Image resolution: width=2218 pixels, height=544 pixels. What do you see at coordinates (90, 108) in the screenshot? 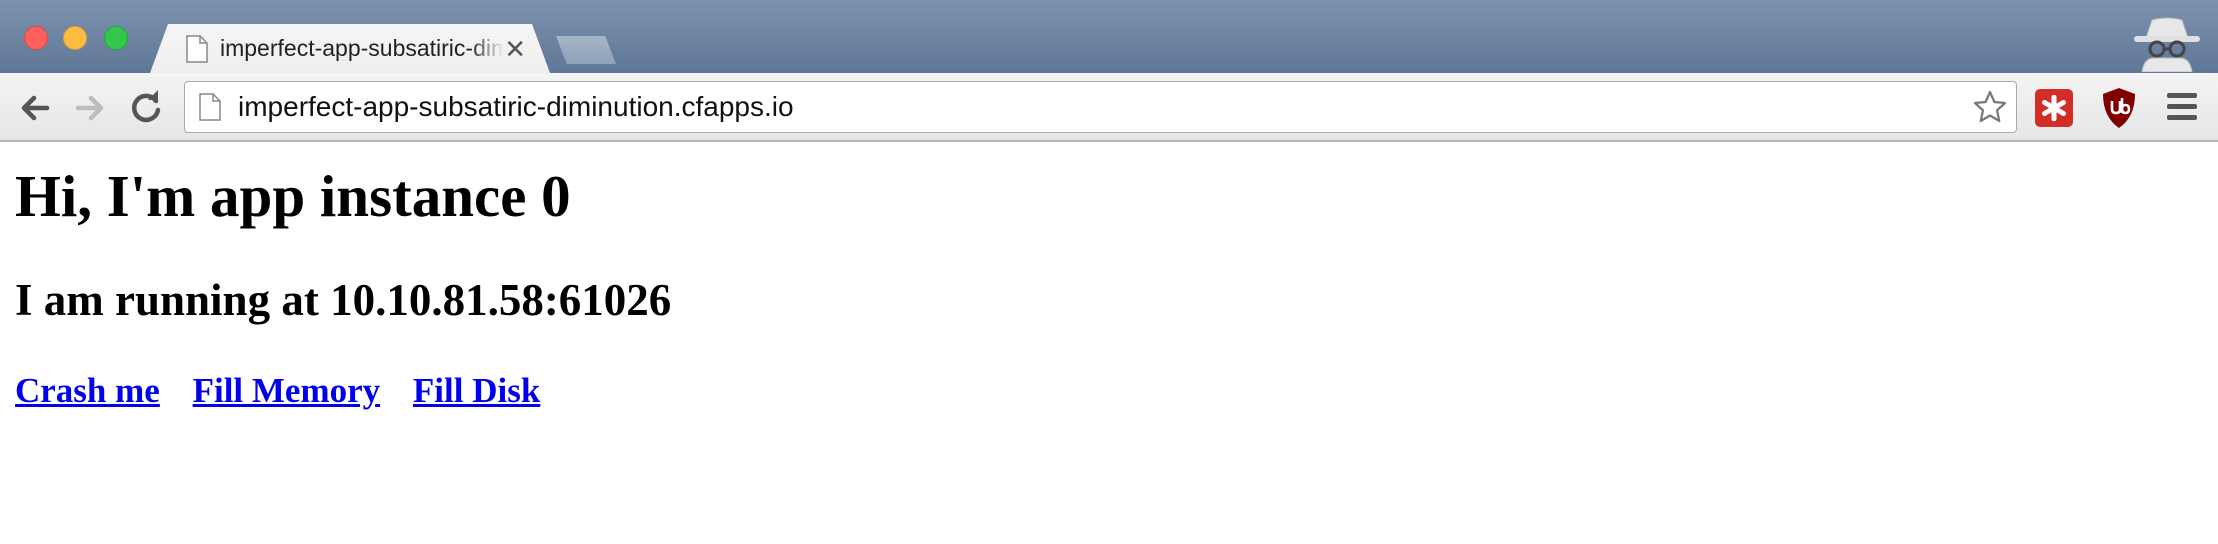
I see `forward-arrow-icon` at bounding box center [90, 108].